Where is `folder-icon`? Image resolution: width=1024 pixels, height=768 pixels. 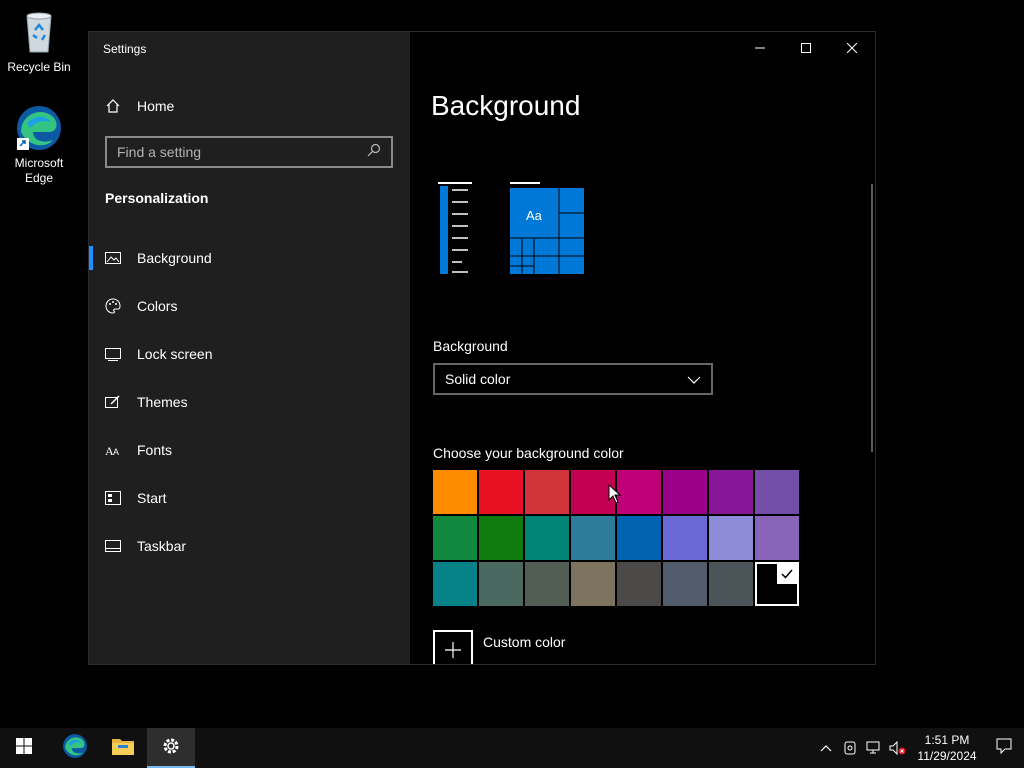 folder-icon is located at coordinates (123, 748).